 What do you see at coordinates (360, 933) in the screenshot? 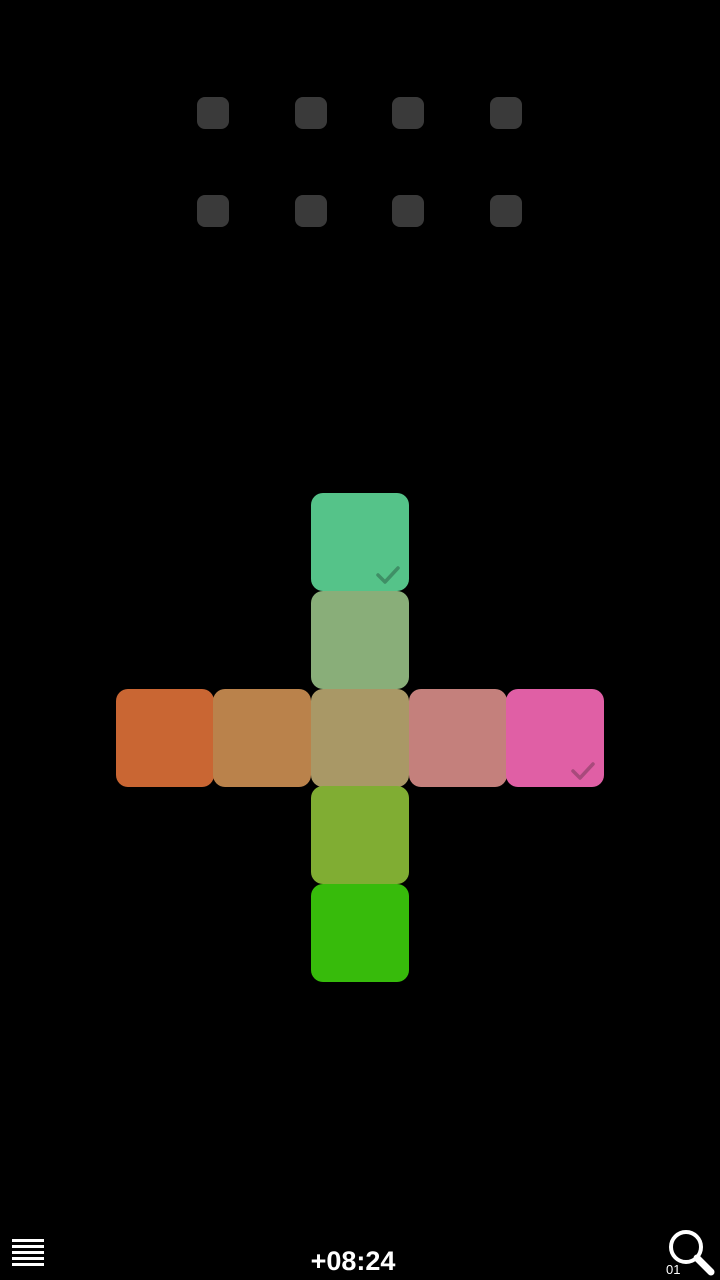
I see `color-tile-bottom` at bounding box center [360, 933].